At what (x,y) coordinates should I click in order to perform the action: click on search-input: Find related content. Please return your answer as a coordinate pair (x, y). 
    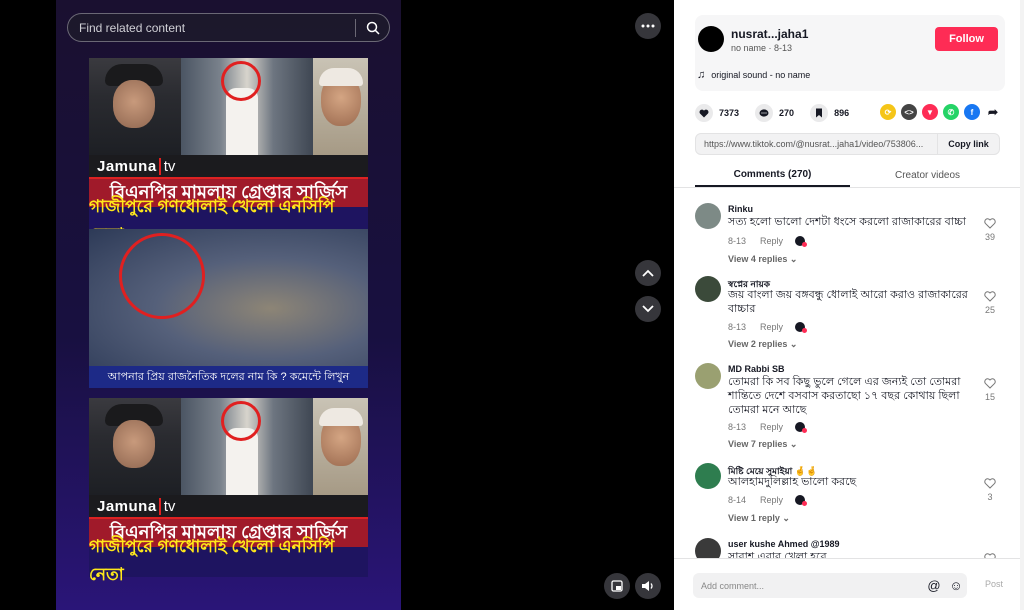
    Looking at the image, I should click on (211, 28).